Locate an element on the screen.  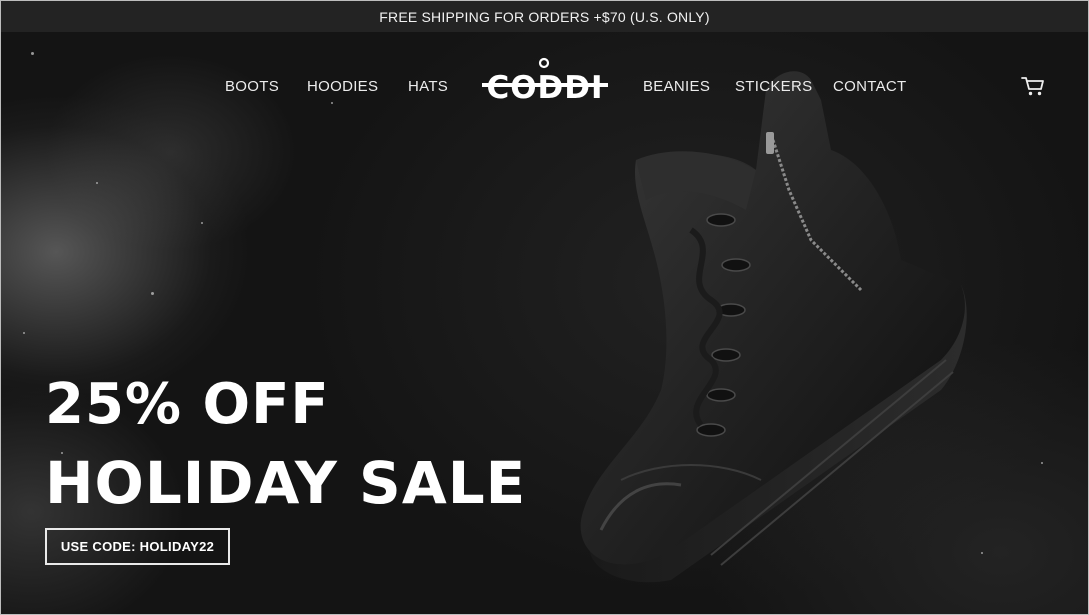
brand-logo-mark: CODDI is located at coordinates (545, 81).